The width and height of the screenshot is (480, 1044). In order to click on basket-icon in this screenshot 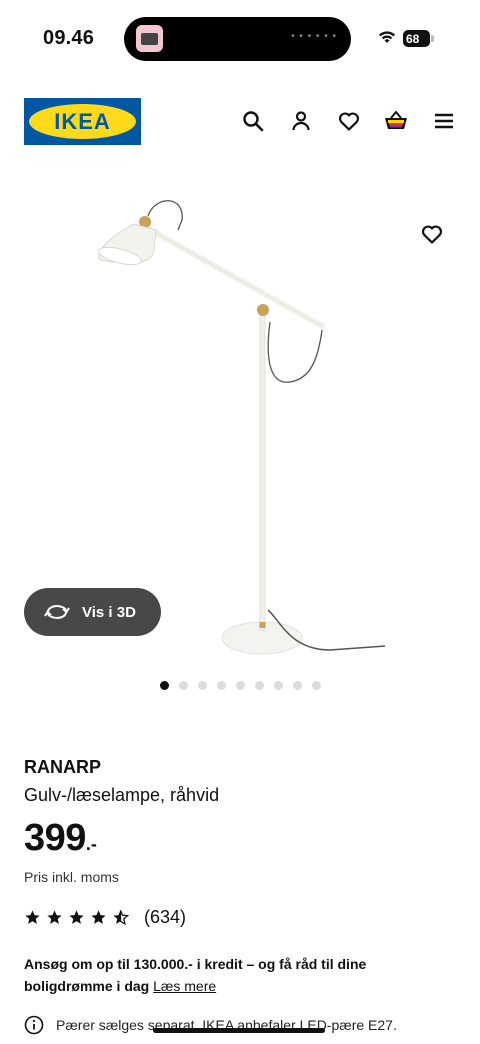, I will do `click(396, 121)`.